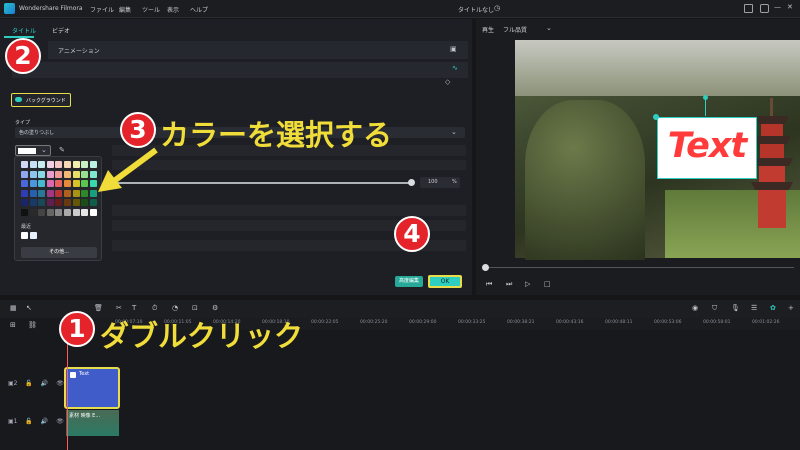 This screenshot has height=450, width=800. What do you see at coordinates (173, 9) in the screenshot?
I see `menu-view: 表示` at bounding box center [173, 9].